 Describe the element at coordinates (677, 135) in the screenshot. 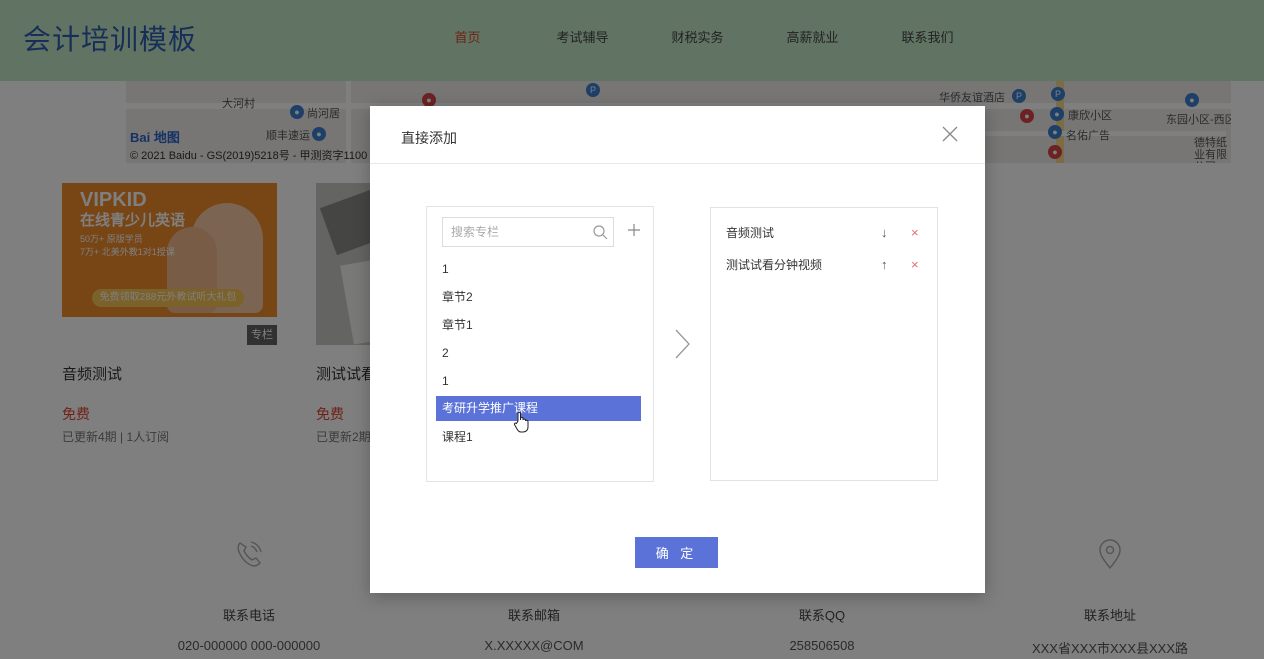

I see `dialog-header: 直接添加` at that location.